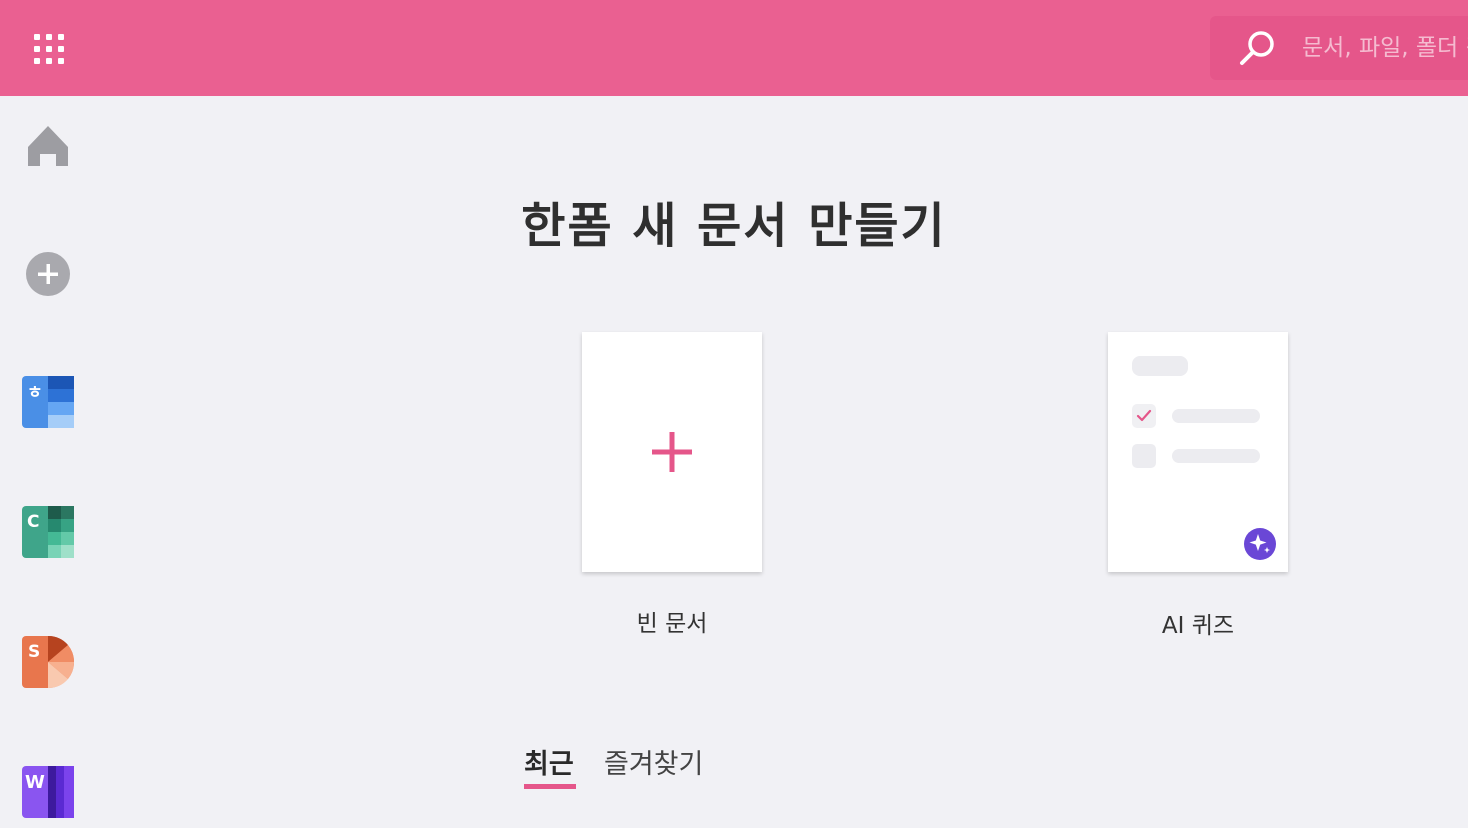 The image size is (1468, 828). I want to click on sidebar-app-hcell: C, so click(48, 532).